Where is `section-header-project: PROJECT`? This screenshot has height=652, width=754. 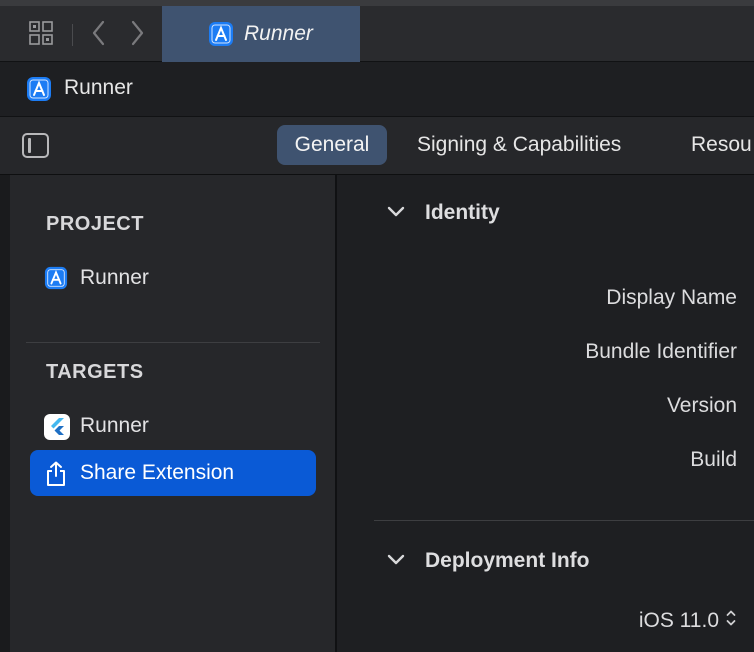
section-header-project: PROJECT is located at coordinates (95, 224).